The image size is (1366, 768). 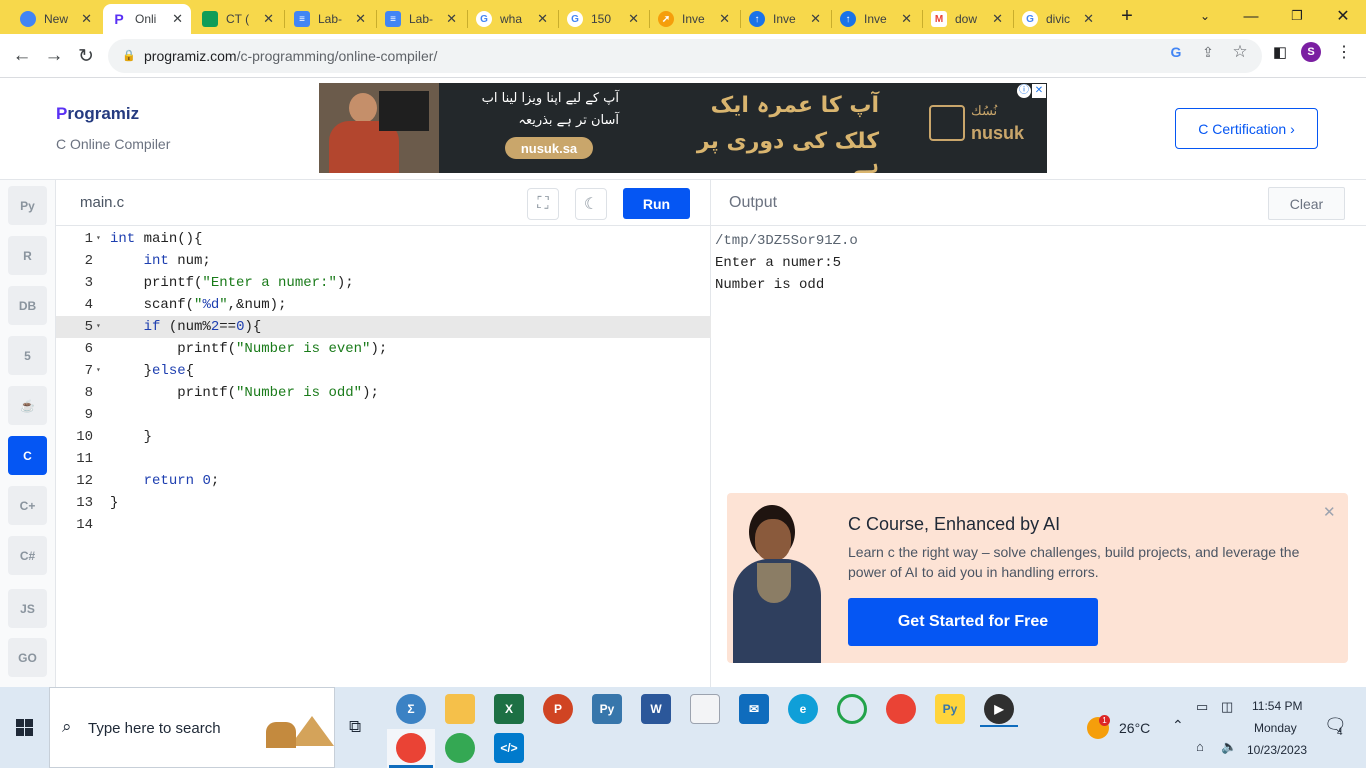 What do you see at coordinates (694, 19) in the screenshot?
I see `browser-tab: ➚ Inve ✕` at bounding box center [694, 19].